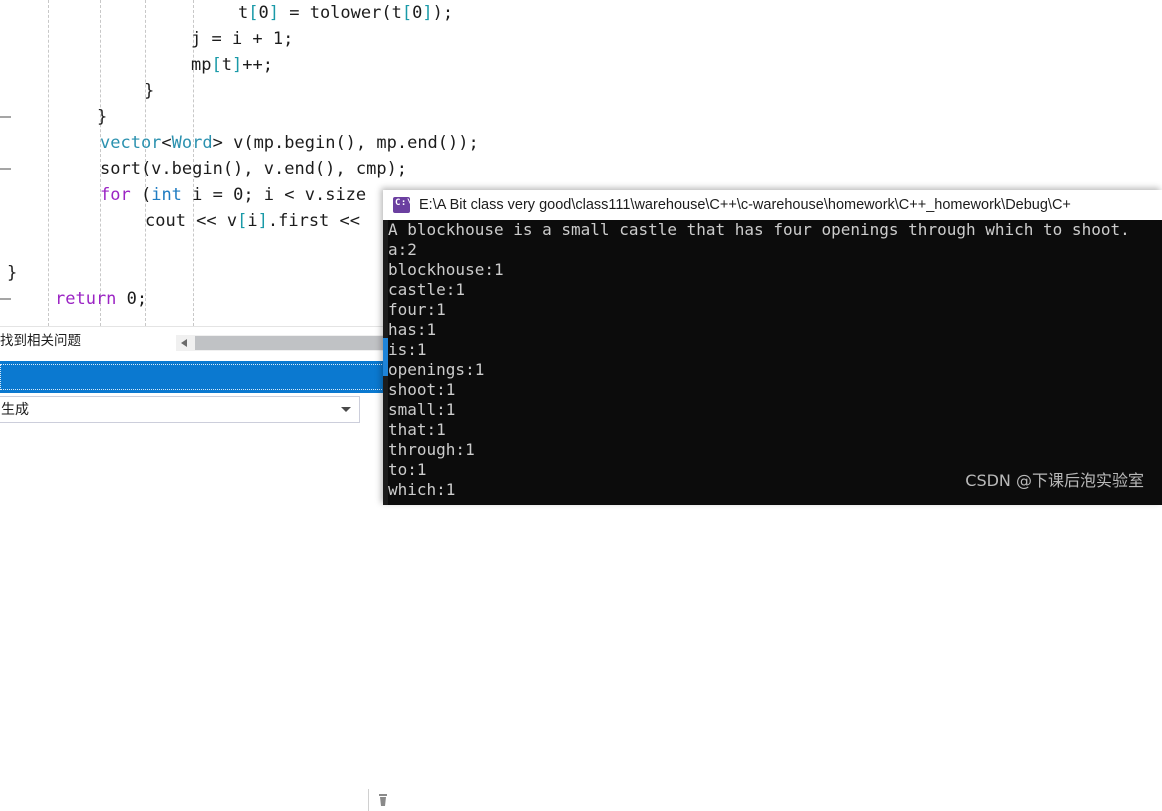 The height and width of the screenshot is (811, 1162). Describe the element at coordinates (1054, 480) in the screenshot. I see `csdn-watermark: CSDN @下课后泡实验室` at that location.